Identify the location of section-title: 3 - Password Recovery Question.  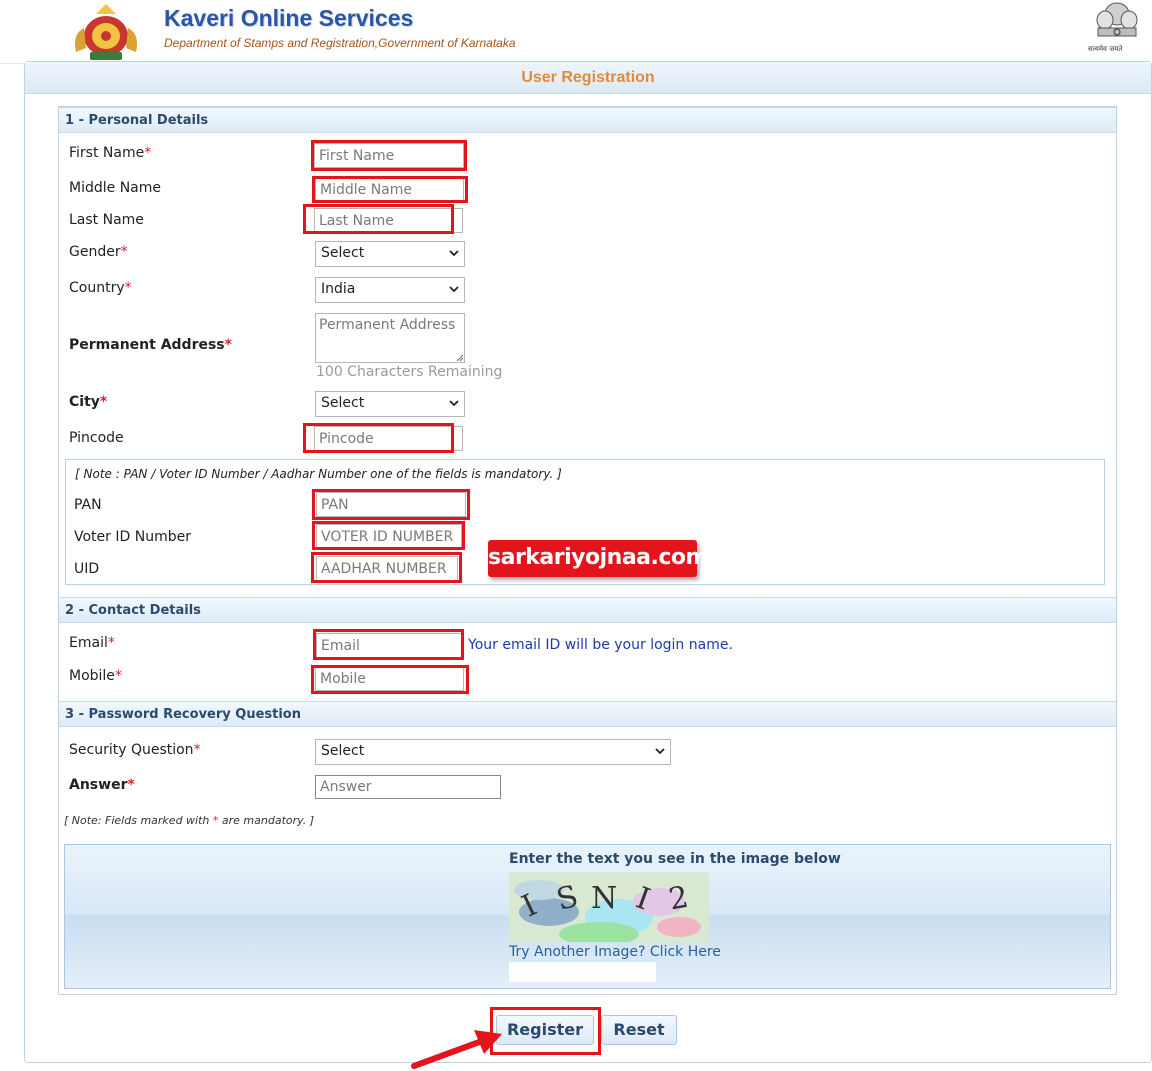
(183, 714).